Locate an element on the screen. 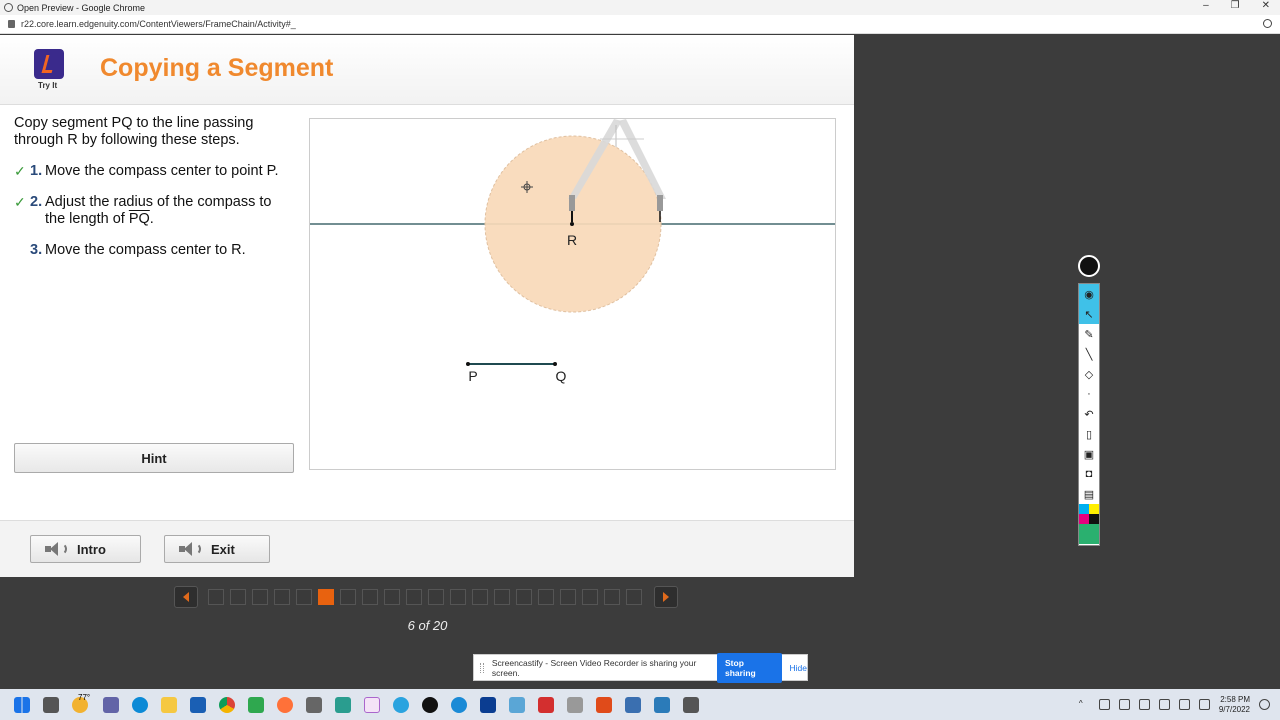 The image size is (1280, 720). highlighter-icon: ✎ is located at coordinates (1089, 334).